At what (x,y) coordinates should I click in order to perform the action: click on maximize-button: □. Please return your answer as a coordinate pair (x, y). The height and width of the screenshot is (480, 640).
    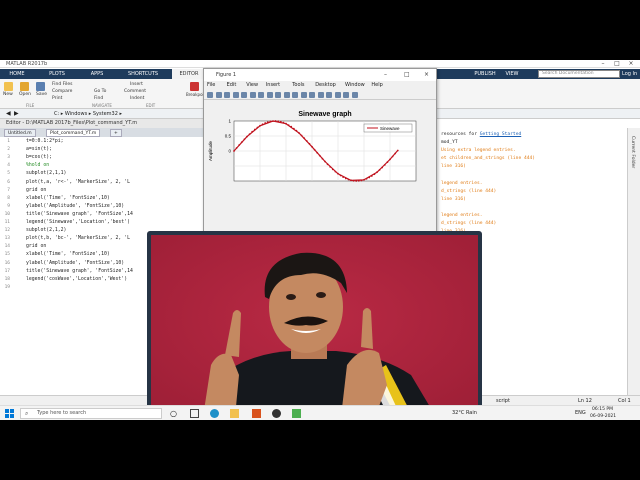
    Looking at the image, I should click on (617, 64).